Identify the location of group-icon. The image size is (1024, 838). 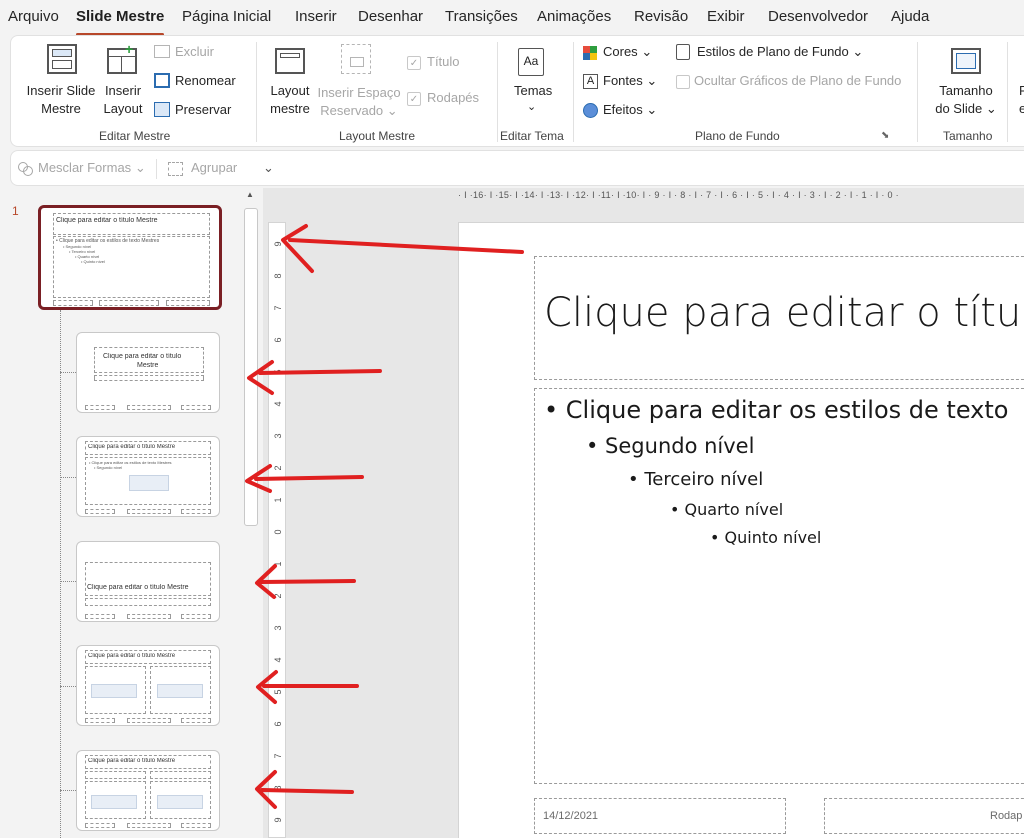
(175, 169).